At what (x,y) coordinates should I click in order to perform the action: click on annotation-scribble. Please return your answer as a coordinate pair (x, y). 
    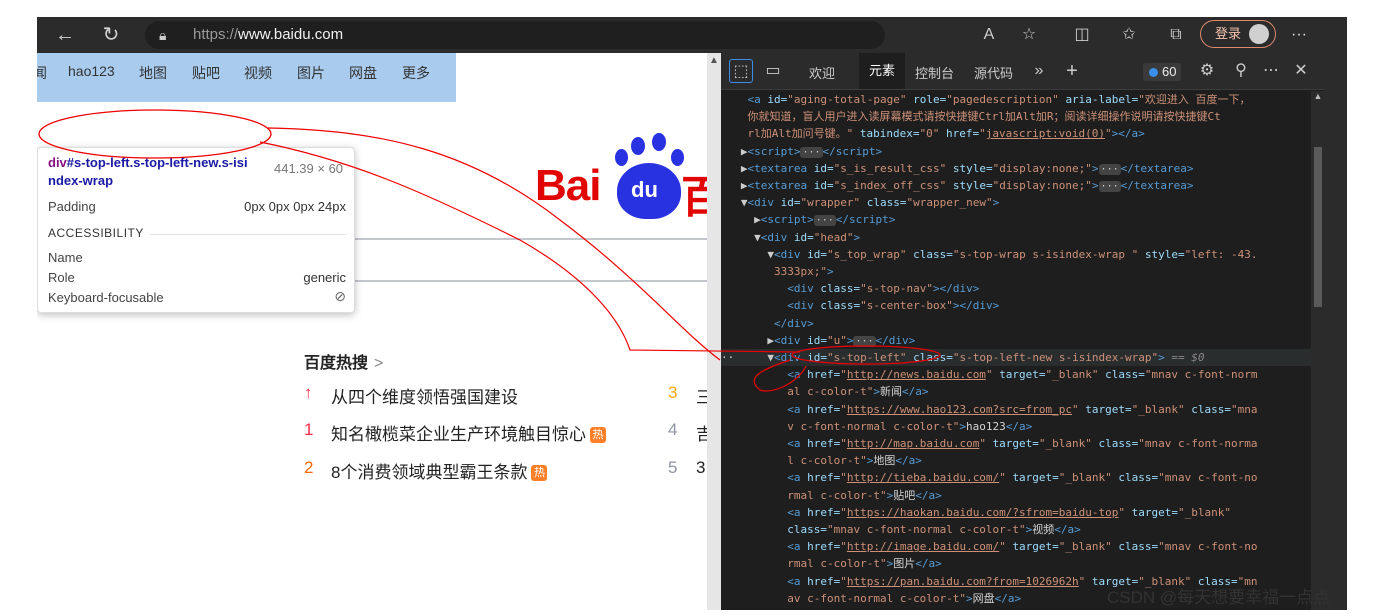
    Looking at the image, I should click on (780, 375).